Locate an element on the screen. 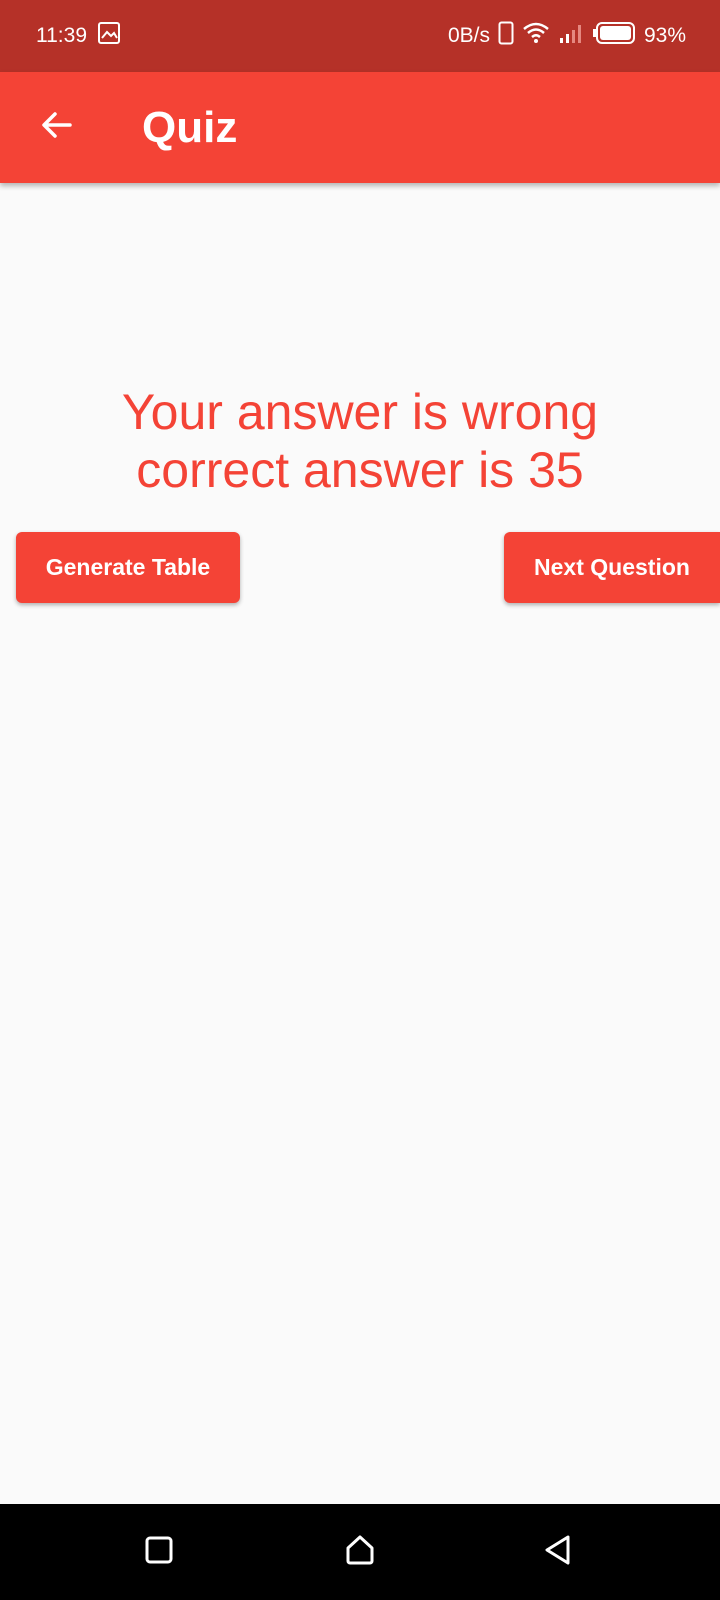  back-icon is located at coordinates (558, 1552).